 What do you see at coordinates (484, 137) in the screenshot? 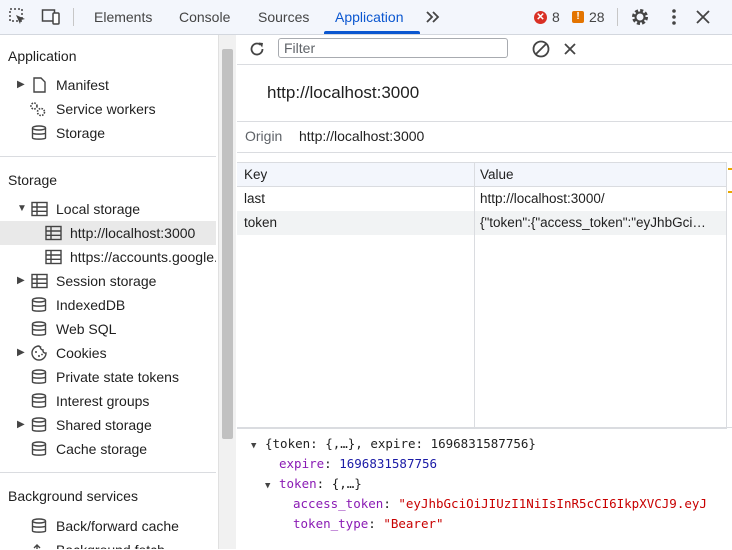
I see `origin-info-row: Origin http://localhost:3000` at bounding box center [484, 137].